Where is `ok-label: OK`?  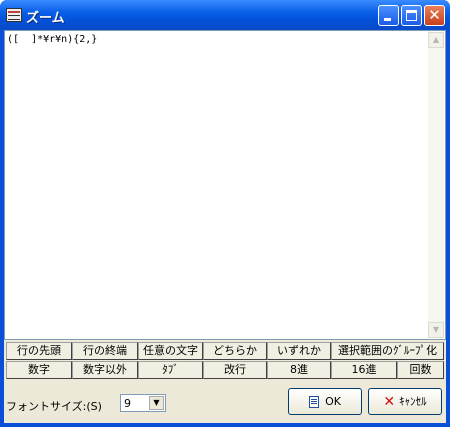
ok-label: OK is located at coordinates (333, 401).